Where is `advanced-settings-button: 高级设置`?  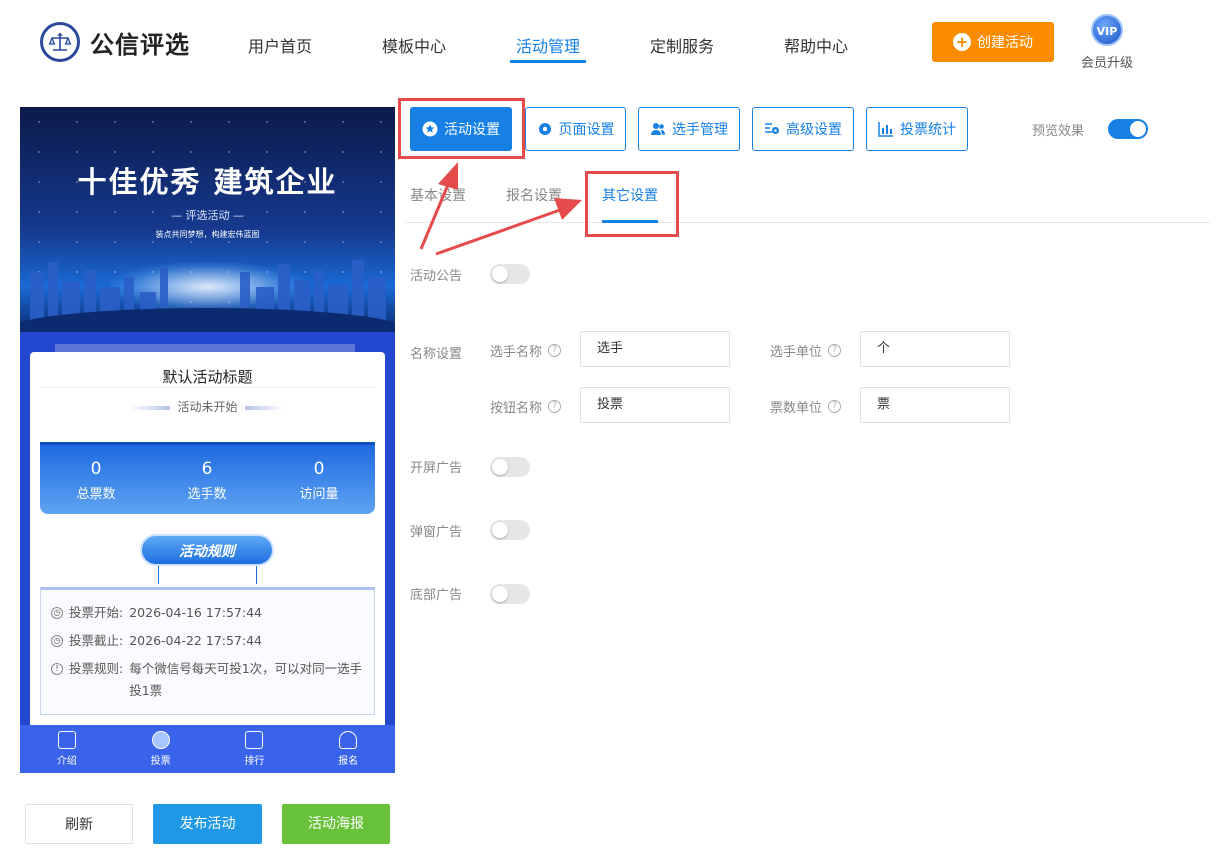 advanced-settings-button: 高级设置 is located at coordinates (803, 129).